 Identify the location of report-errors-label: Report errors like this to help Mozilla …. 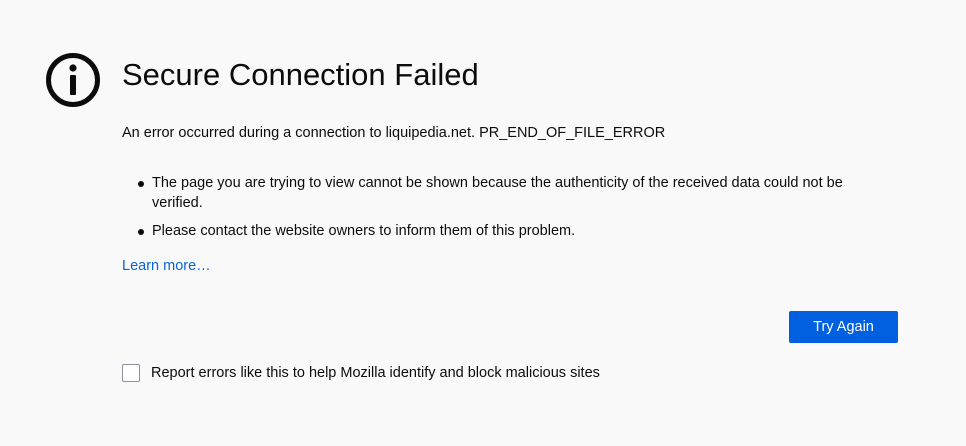
(375, 373).